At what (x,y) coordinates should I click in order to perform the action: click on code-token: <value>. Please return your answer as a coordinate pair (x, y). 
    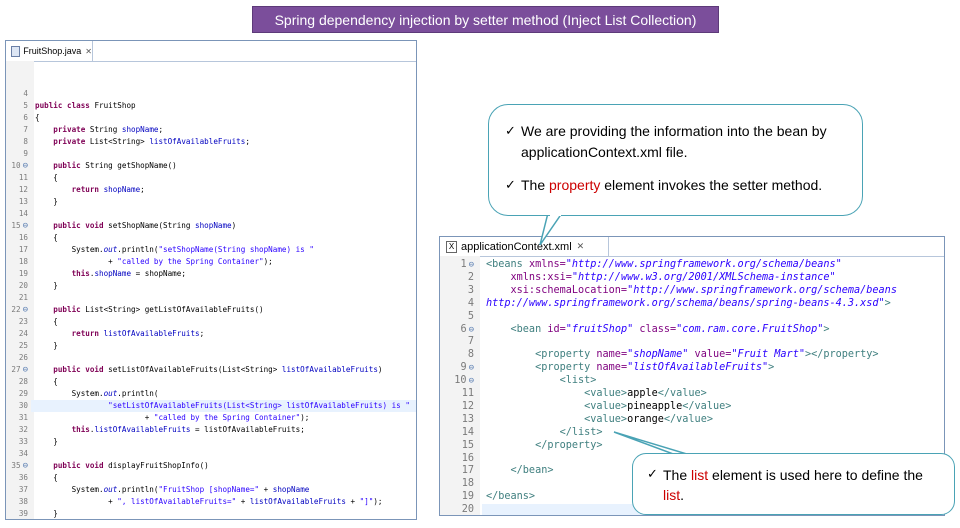
    Looking at the image, I should click on (557, 393).